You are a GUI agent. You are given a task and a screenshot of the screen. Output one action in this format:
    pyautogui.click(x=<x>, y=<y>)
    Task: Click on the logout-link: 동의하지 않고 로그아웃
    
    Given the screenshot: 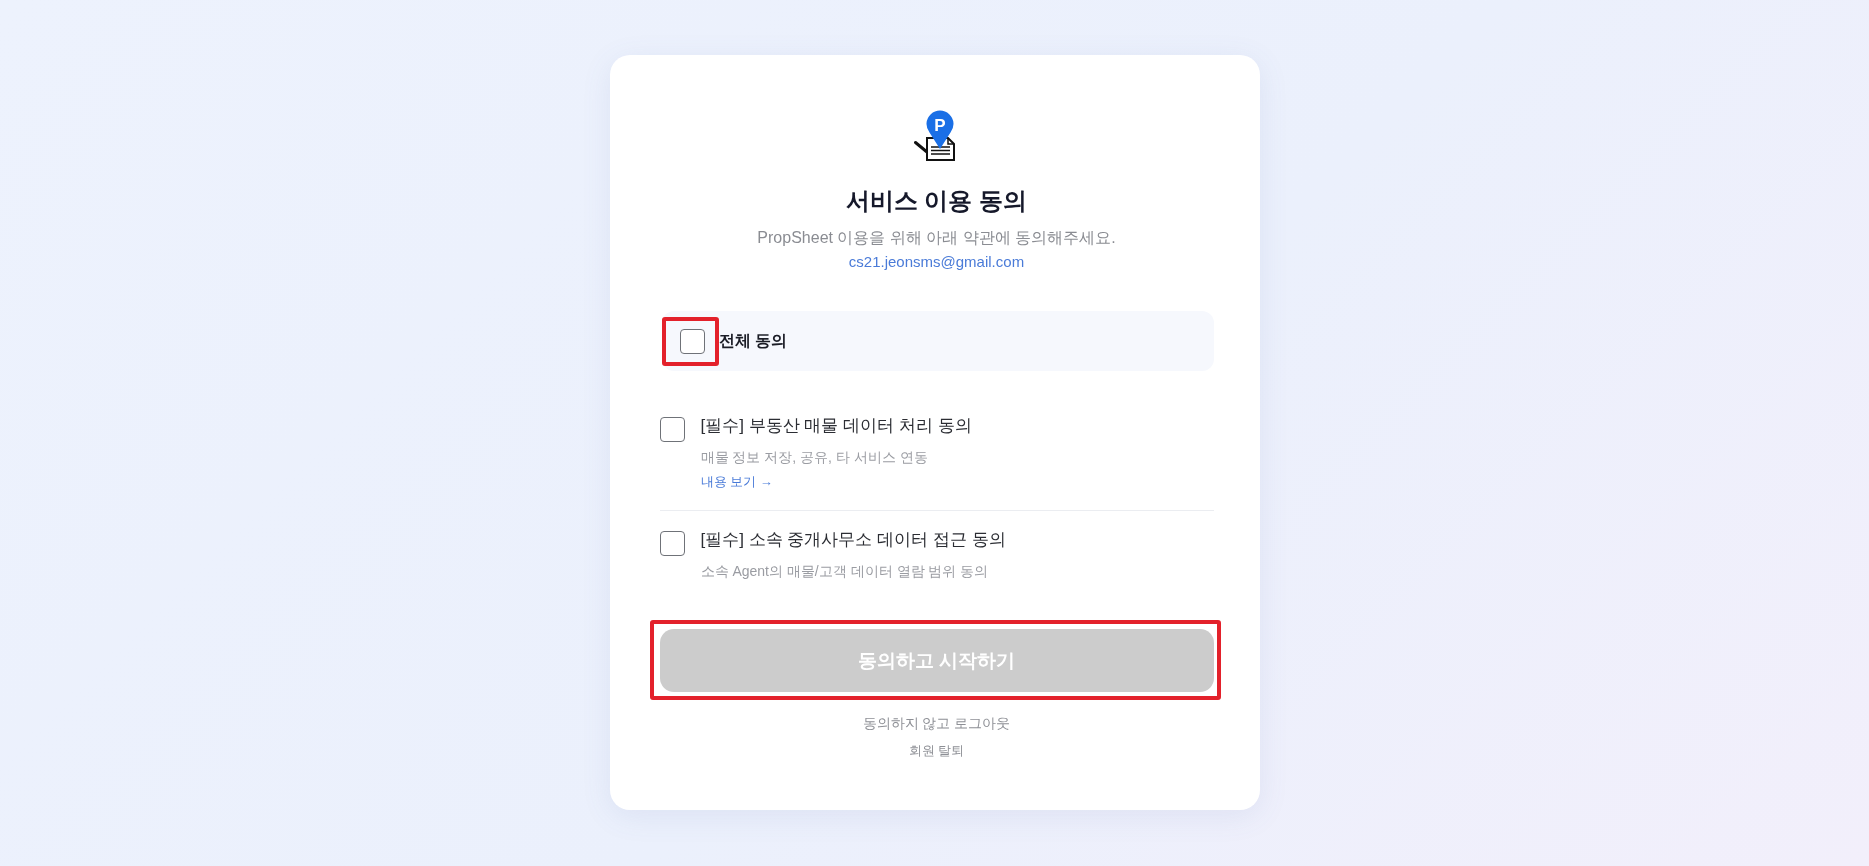 What is the action you would take?
    pyautogui.click(x=936, y=723)
    